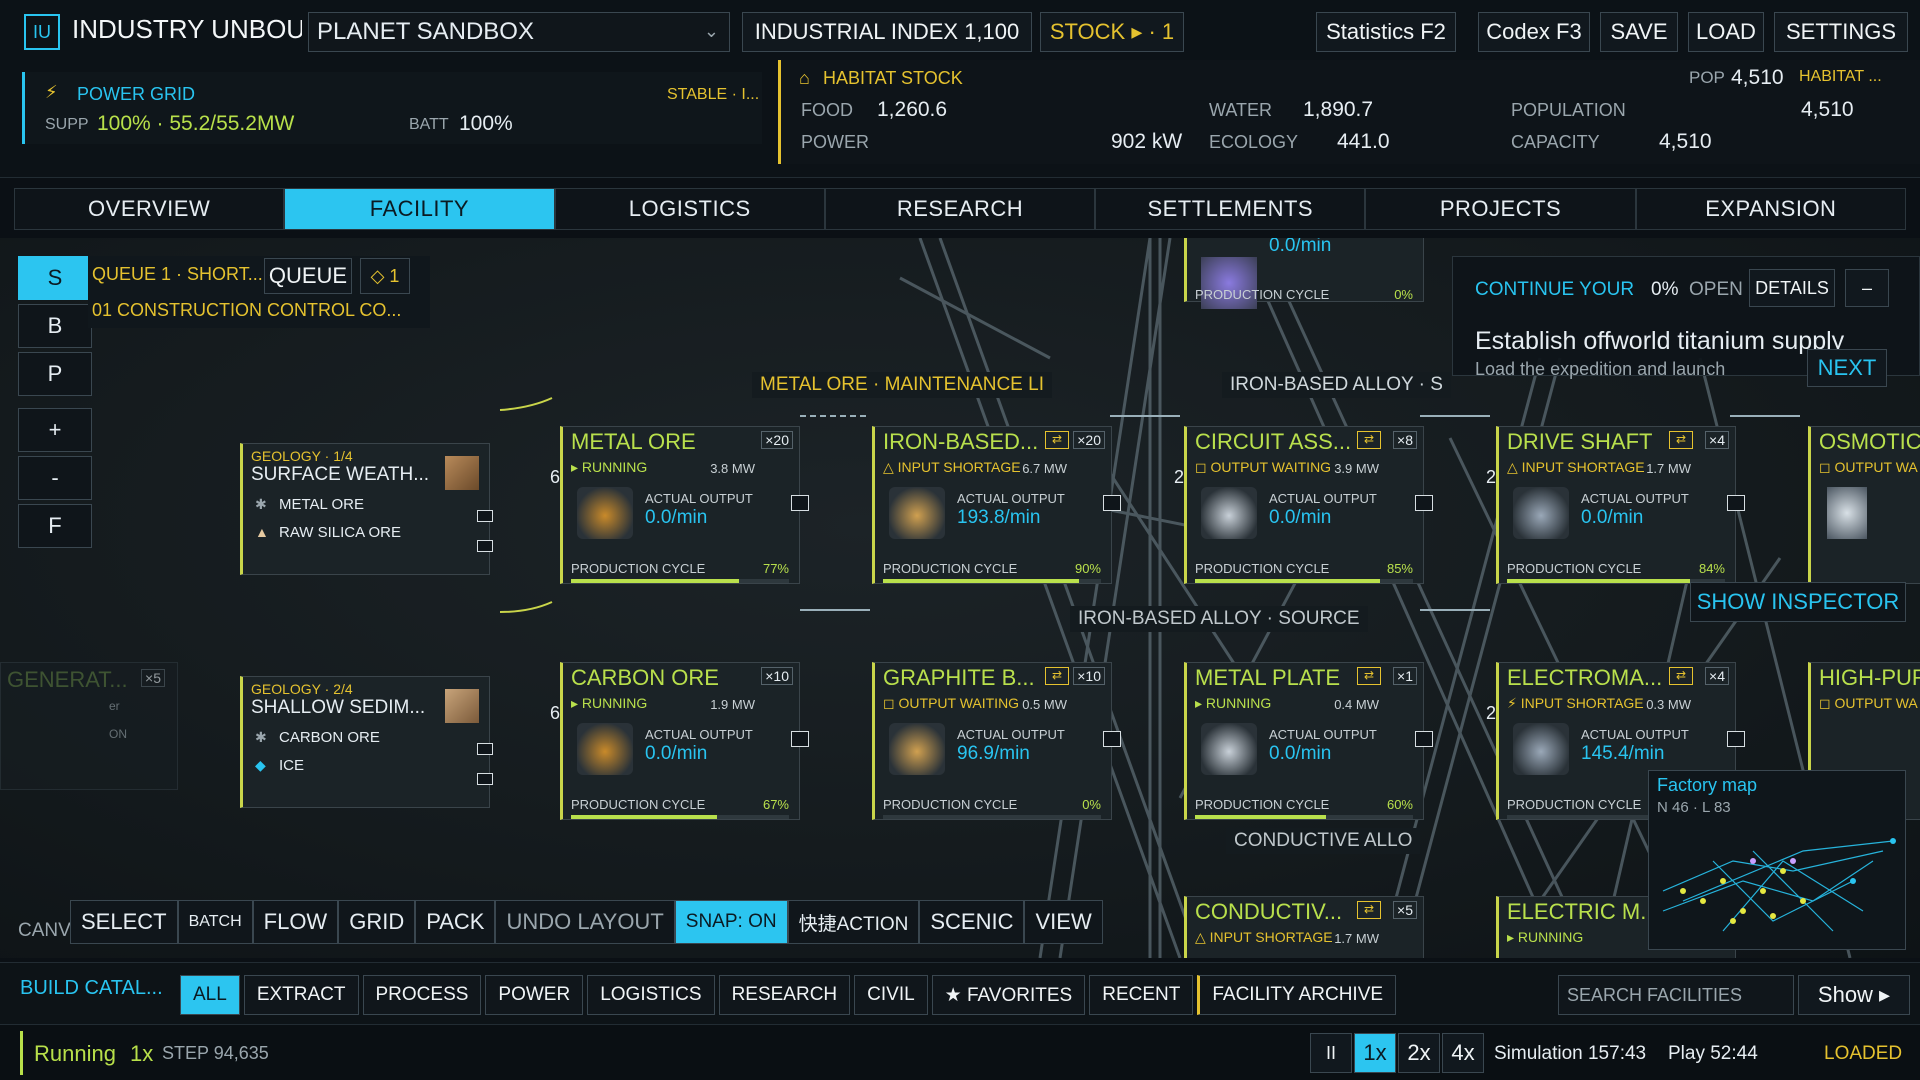 The height and width of the screenshot is (1080, 1920). Describe the element at coordinates (55, 278) in the screenshot. I see `tool-select: S` at that location.